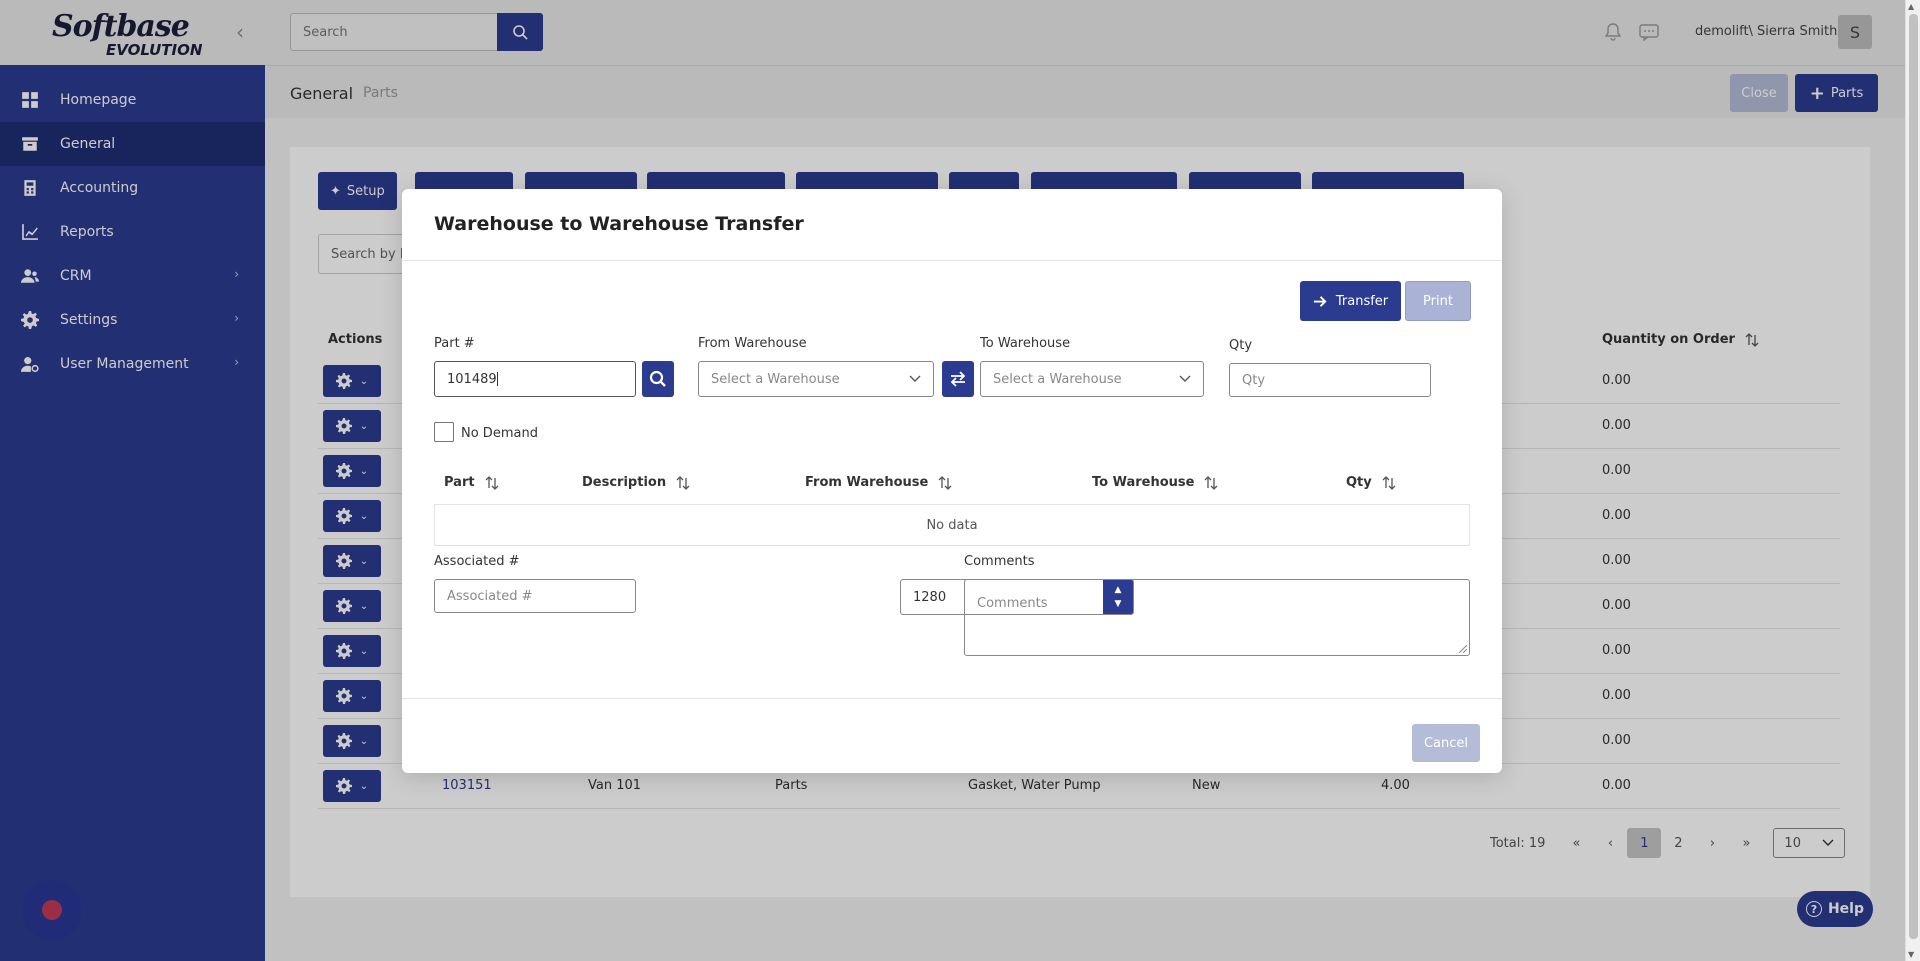 The width and height of the screenshot is (1920, 961). I want to click on text-cursor, so click(497, 379).